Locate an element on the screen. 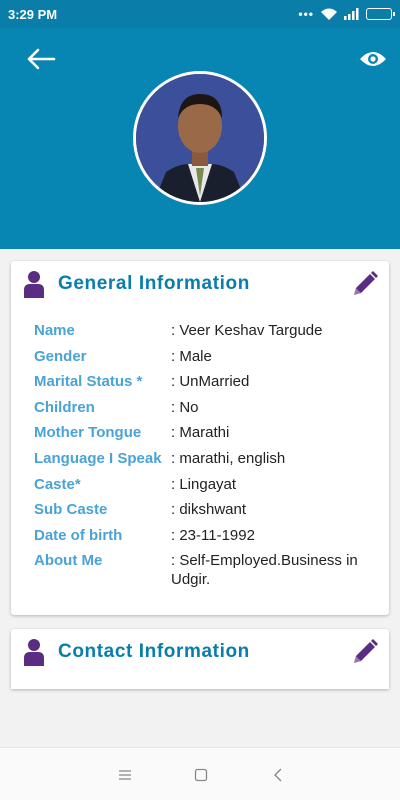 This screenshot has width=400, height=800. info-label: Sub Caste is located at coordinates (71, 510).